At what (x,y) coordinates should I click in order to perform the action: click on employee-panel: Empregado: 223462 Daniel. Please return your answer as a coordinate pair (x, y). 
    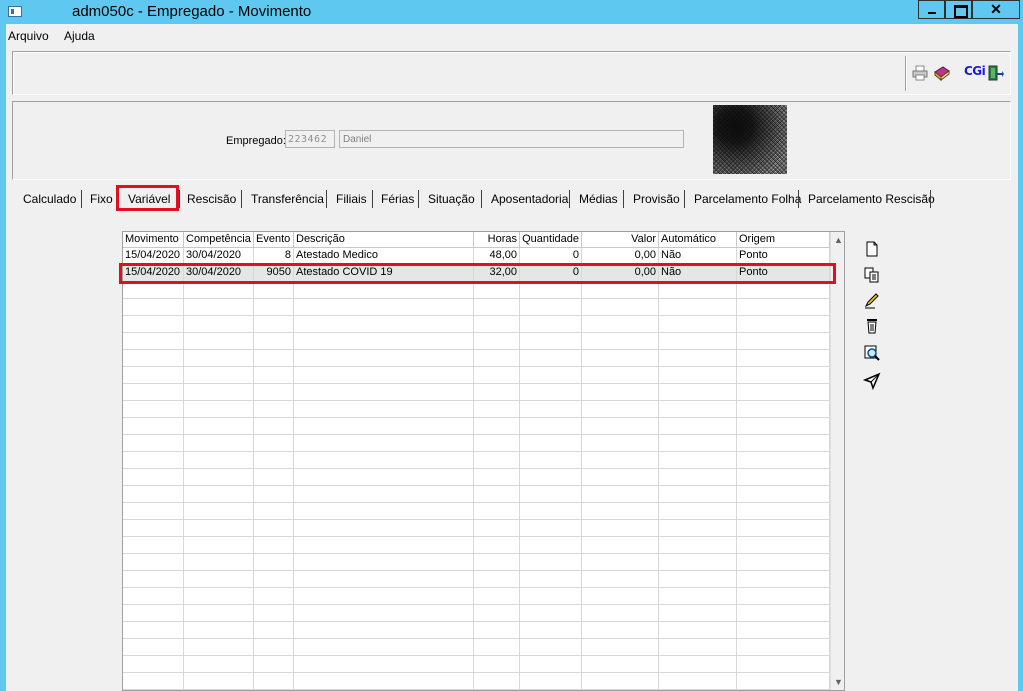
    Looking at the image, I should click on (511, 140).